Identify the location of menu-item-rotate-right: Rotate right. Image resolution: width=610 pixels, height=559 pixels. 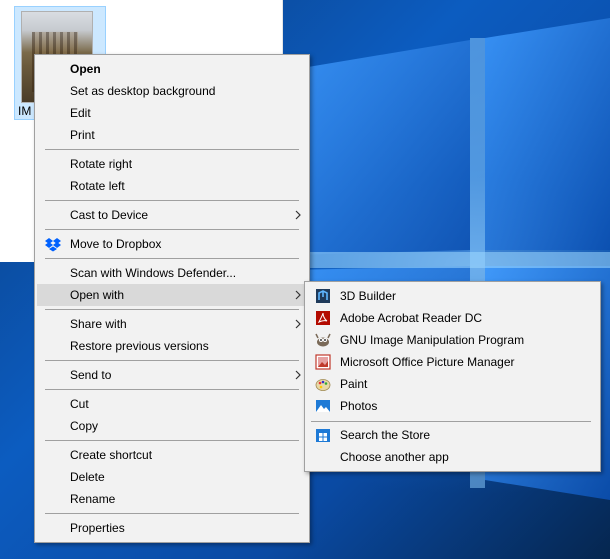
(172, 164).